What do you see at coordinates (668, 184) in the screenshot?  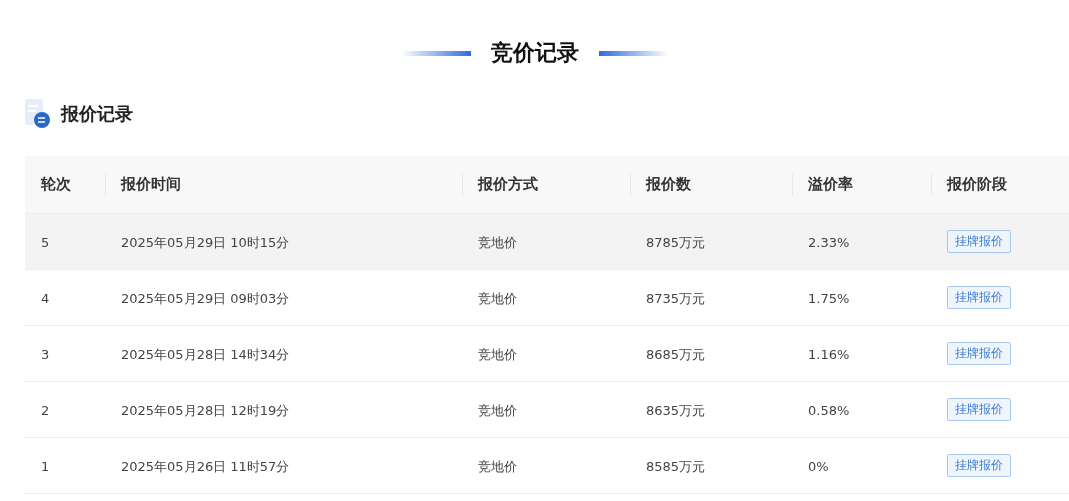 I see `column-header: 报价数` at bounding box center [668, 184].